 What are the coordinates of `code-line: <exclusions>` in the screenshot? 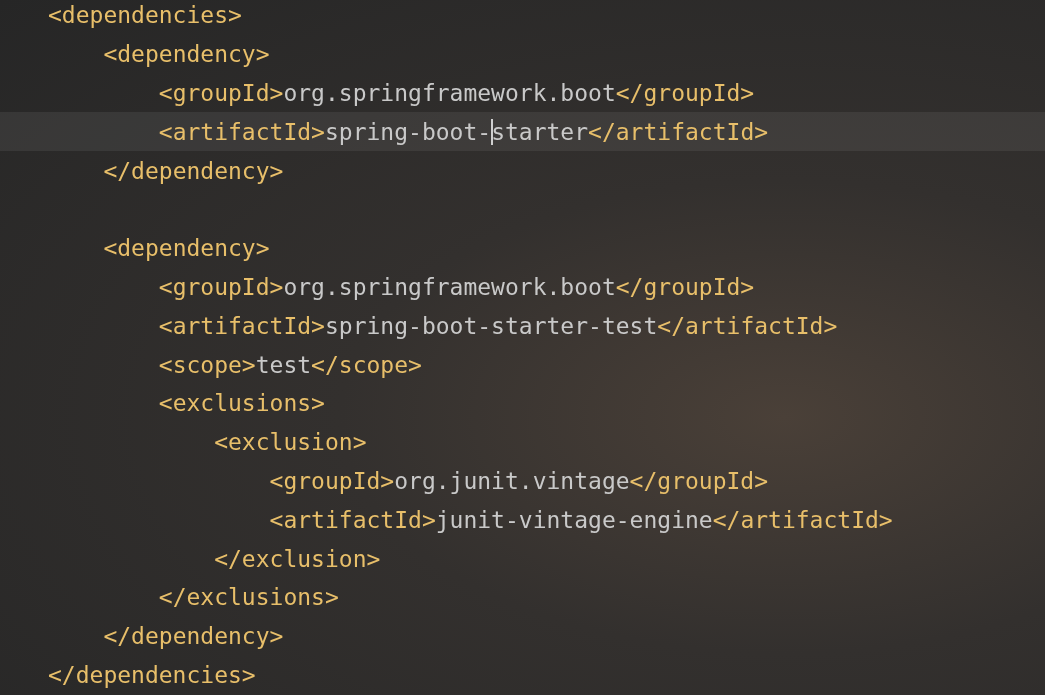 It's located at (241, 403).